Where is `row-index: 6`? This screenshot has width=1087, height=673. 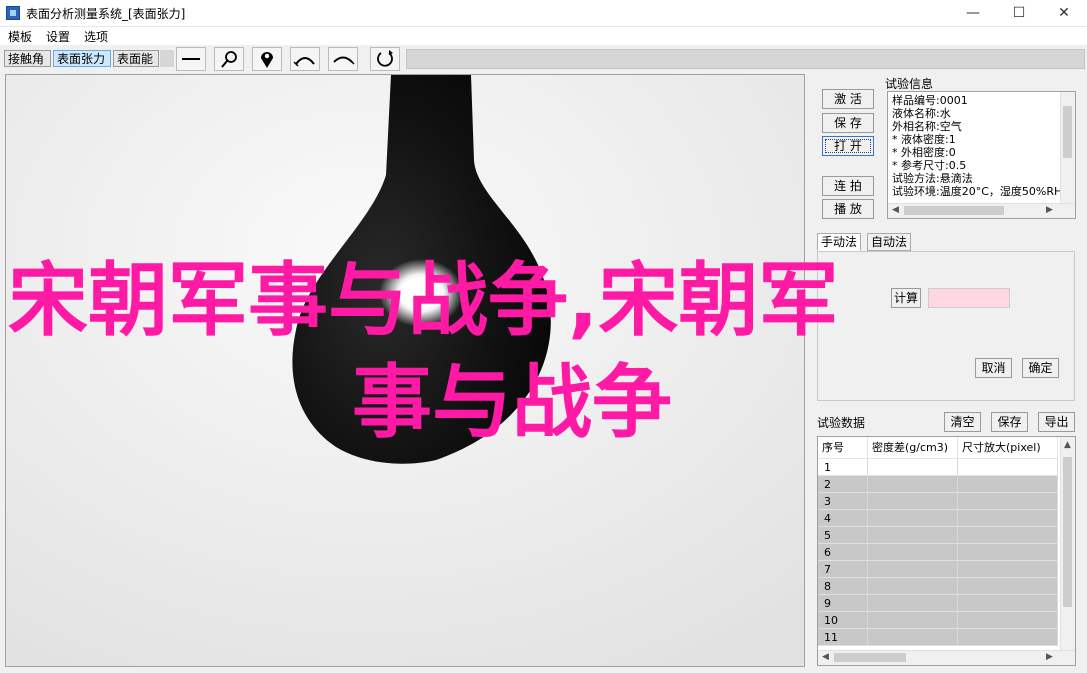 row-index: 6 is located at coordinates (843, 552).